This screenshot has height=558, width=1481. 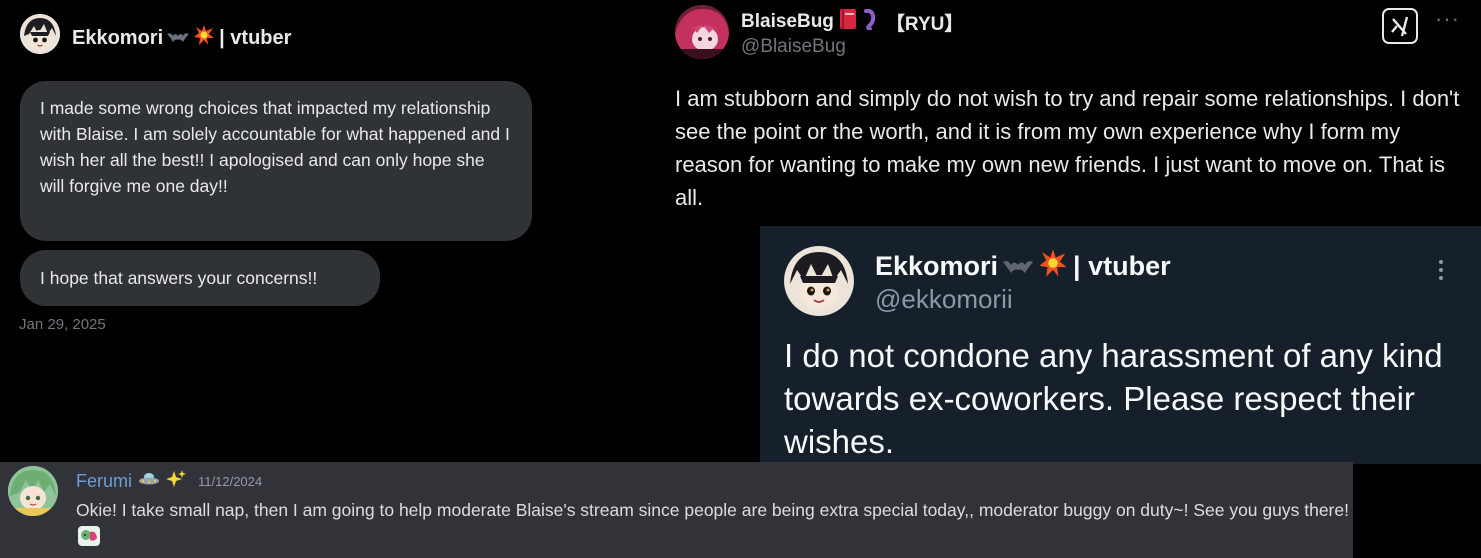 What do you see at coordinates (104, 481) in the screenshot?
I see `username: Ferumi` at bounding box center [104, 481].